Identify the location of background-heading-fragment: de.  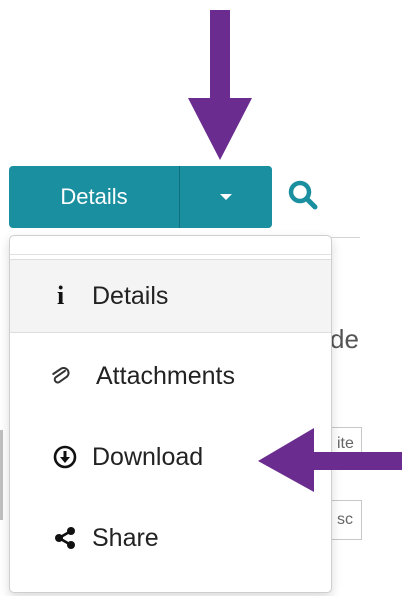
(344, 339).